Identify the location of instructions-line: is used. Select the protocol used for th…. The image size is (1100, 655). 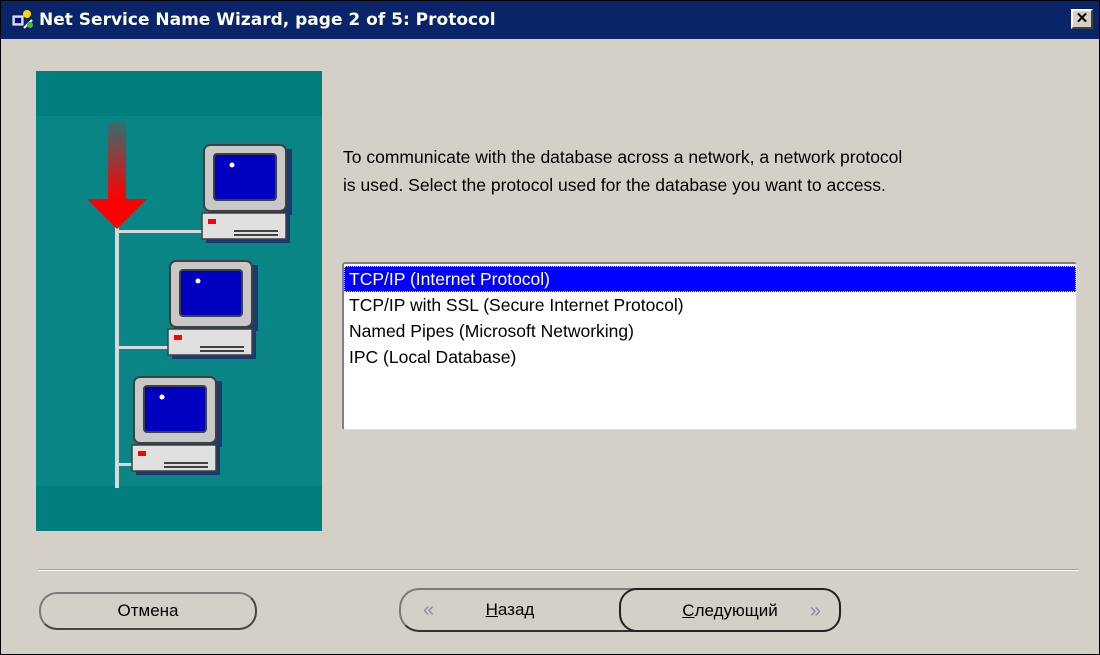
(614, 185).